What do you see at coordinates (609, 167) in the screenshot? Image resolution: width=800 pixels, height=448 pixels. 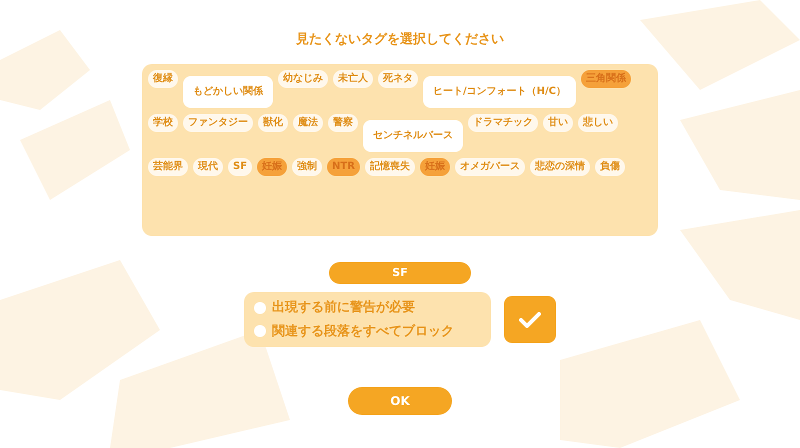 I see `tag-chip: 負傷` at bounding box center [609, 167].